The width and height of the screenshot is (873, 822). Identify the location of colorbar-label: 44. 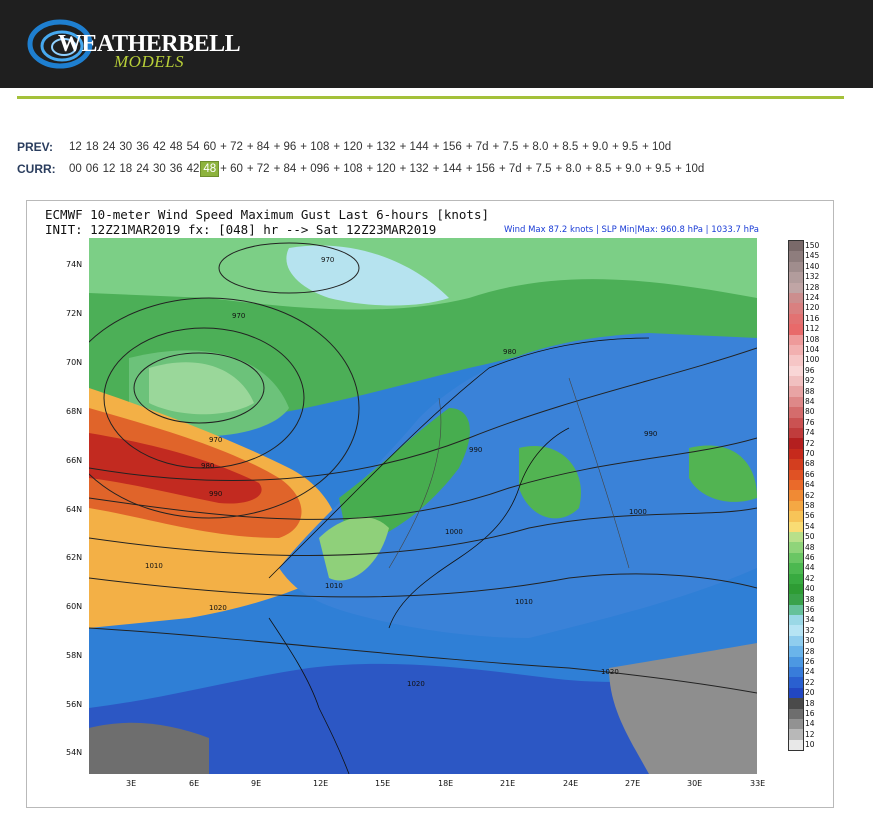
(810, 568).